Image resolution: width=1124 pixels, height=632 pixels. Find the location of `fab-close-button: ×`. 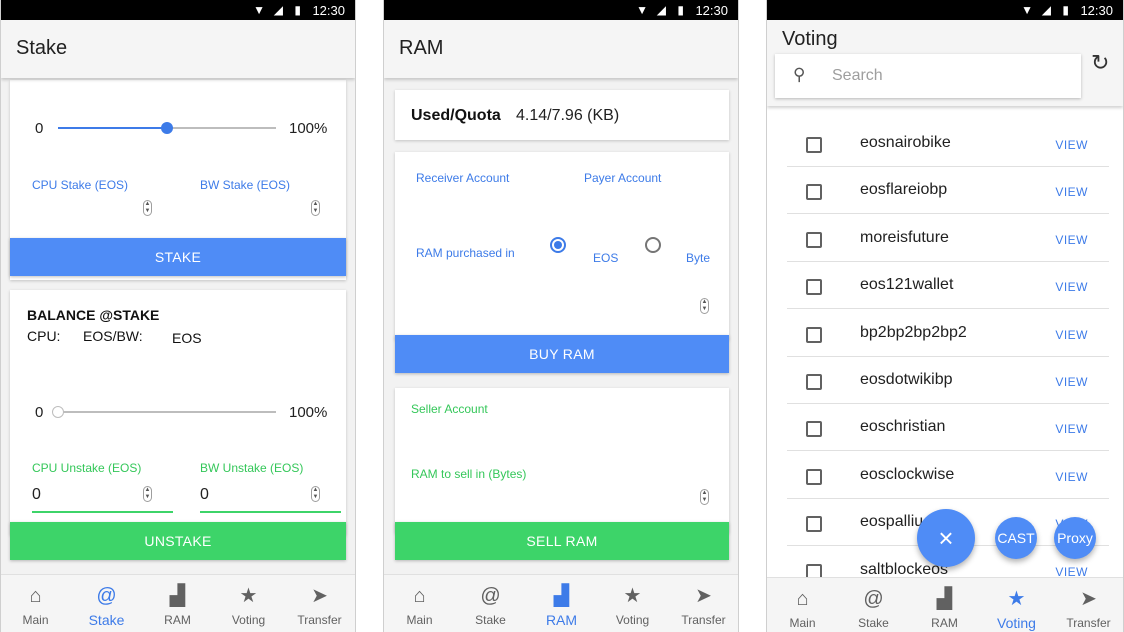

fab-close-button: × is located at coordinates (946, 538).